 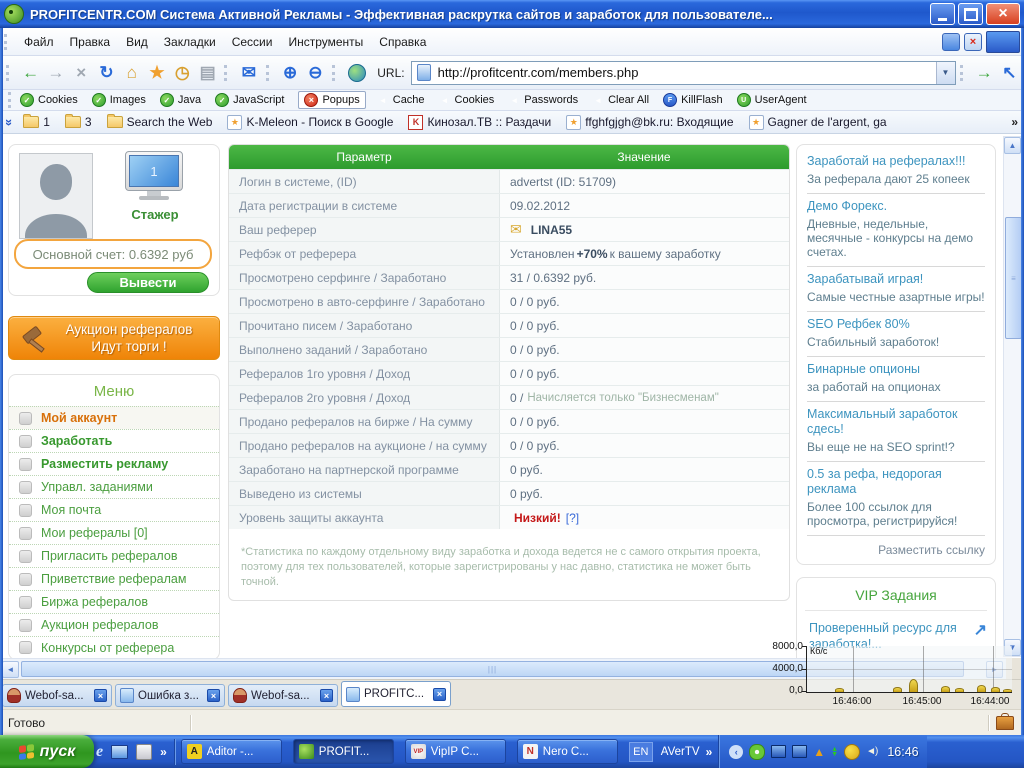 I want to click on window-small-icon, so click(x=951, y=42).